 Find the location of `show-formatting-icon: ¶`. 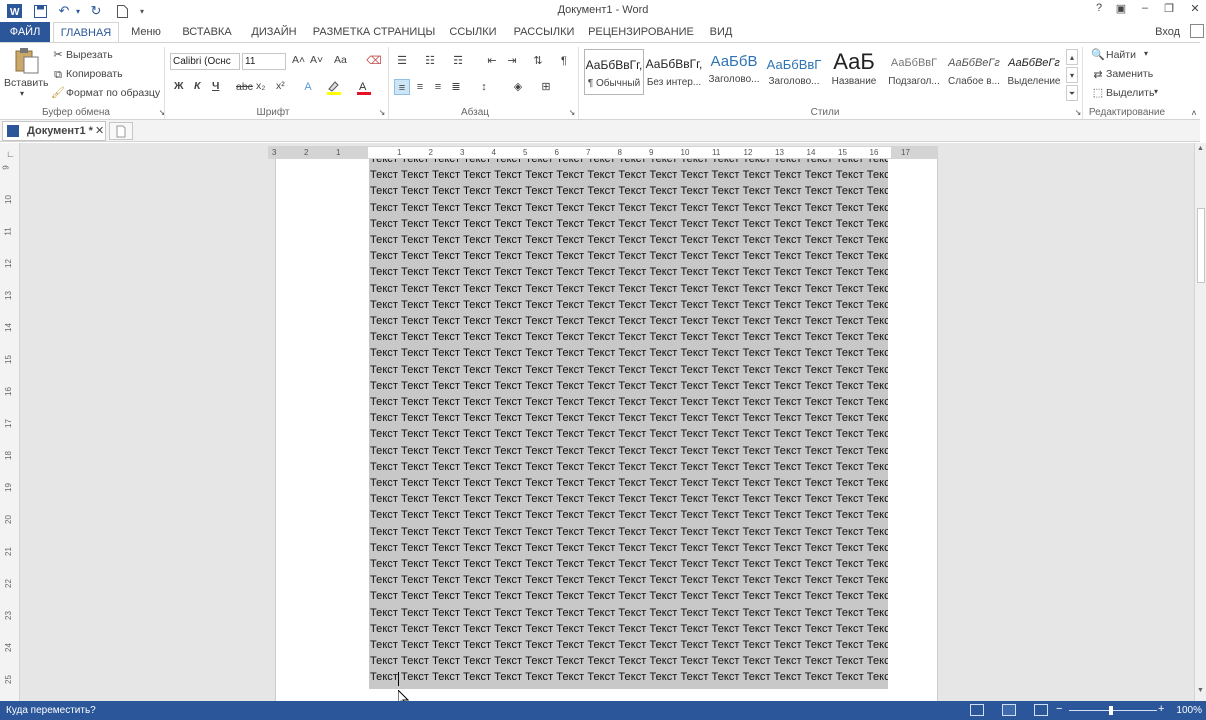

show-formatting-icon: ¶ is located at coordinates (564, 61).